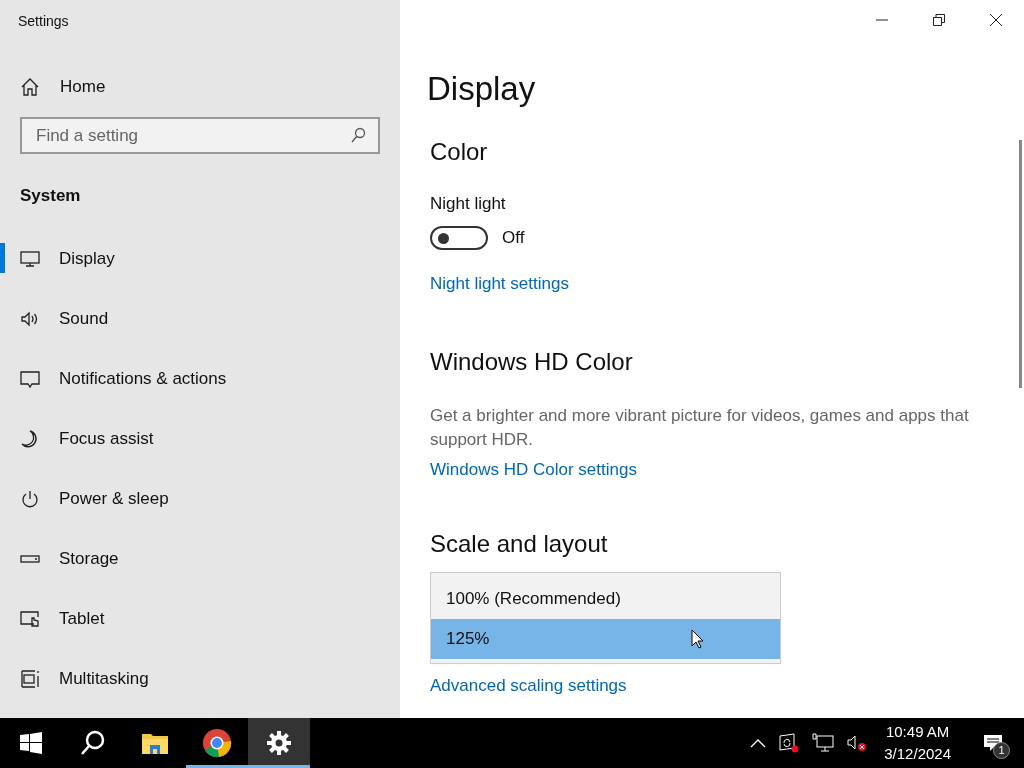  Describe the element at coordinates (30, 619) in the screenshot. I see `tablet-icon` at that location.